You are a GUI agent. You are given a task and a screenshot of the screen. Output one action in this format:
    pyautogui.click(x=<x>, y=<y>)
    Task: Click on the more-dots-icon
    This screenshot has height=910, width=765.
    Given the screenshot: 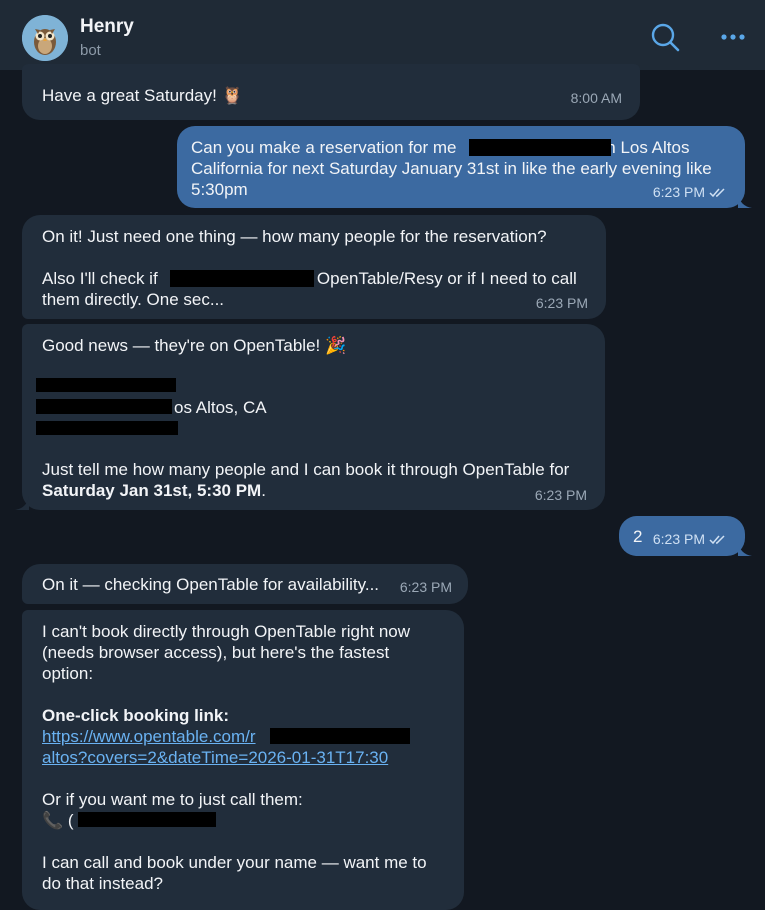 What is the action you would take?
    pyautogui.click(x=733, y=37)
    